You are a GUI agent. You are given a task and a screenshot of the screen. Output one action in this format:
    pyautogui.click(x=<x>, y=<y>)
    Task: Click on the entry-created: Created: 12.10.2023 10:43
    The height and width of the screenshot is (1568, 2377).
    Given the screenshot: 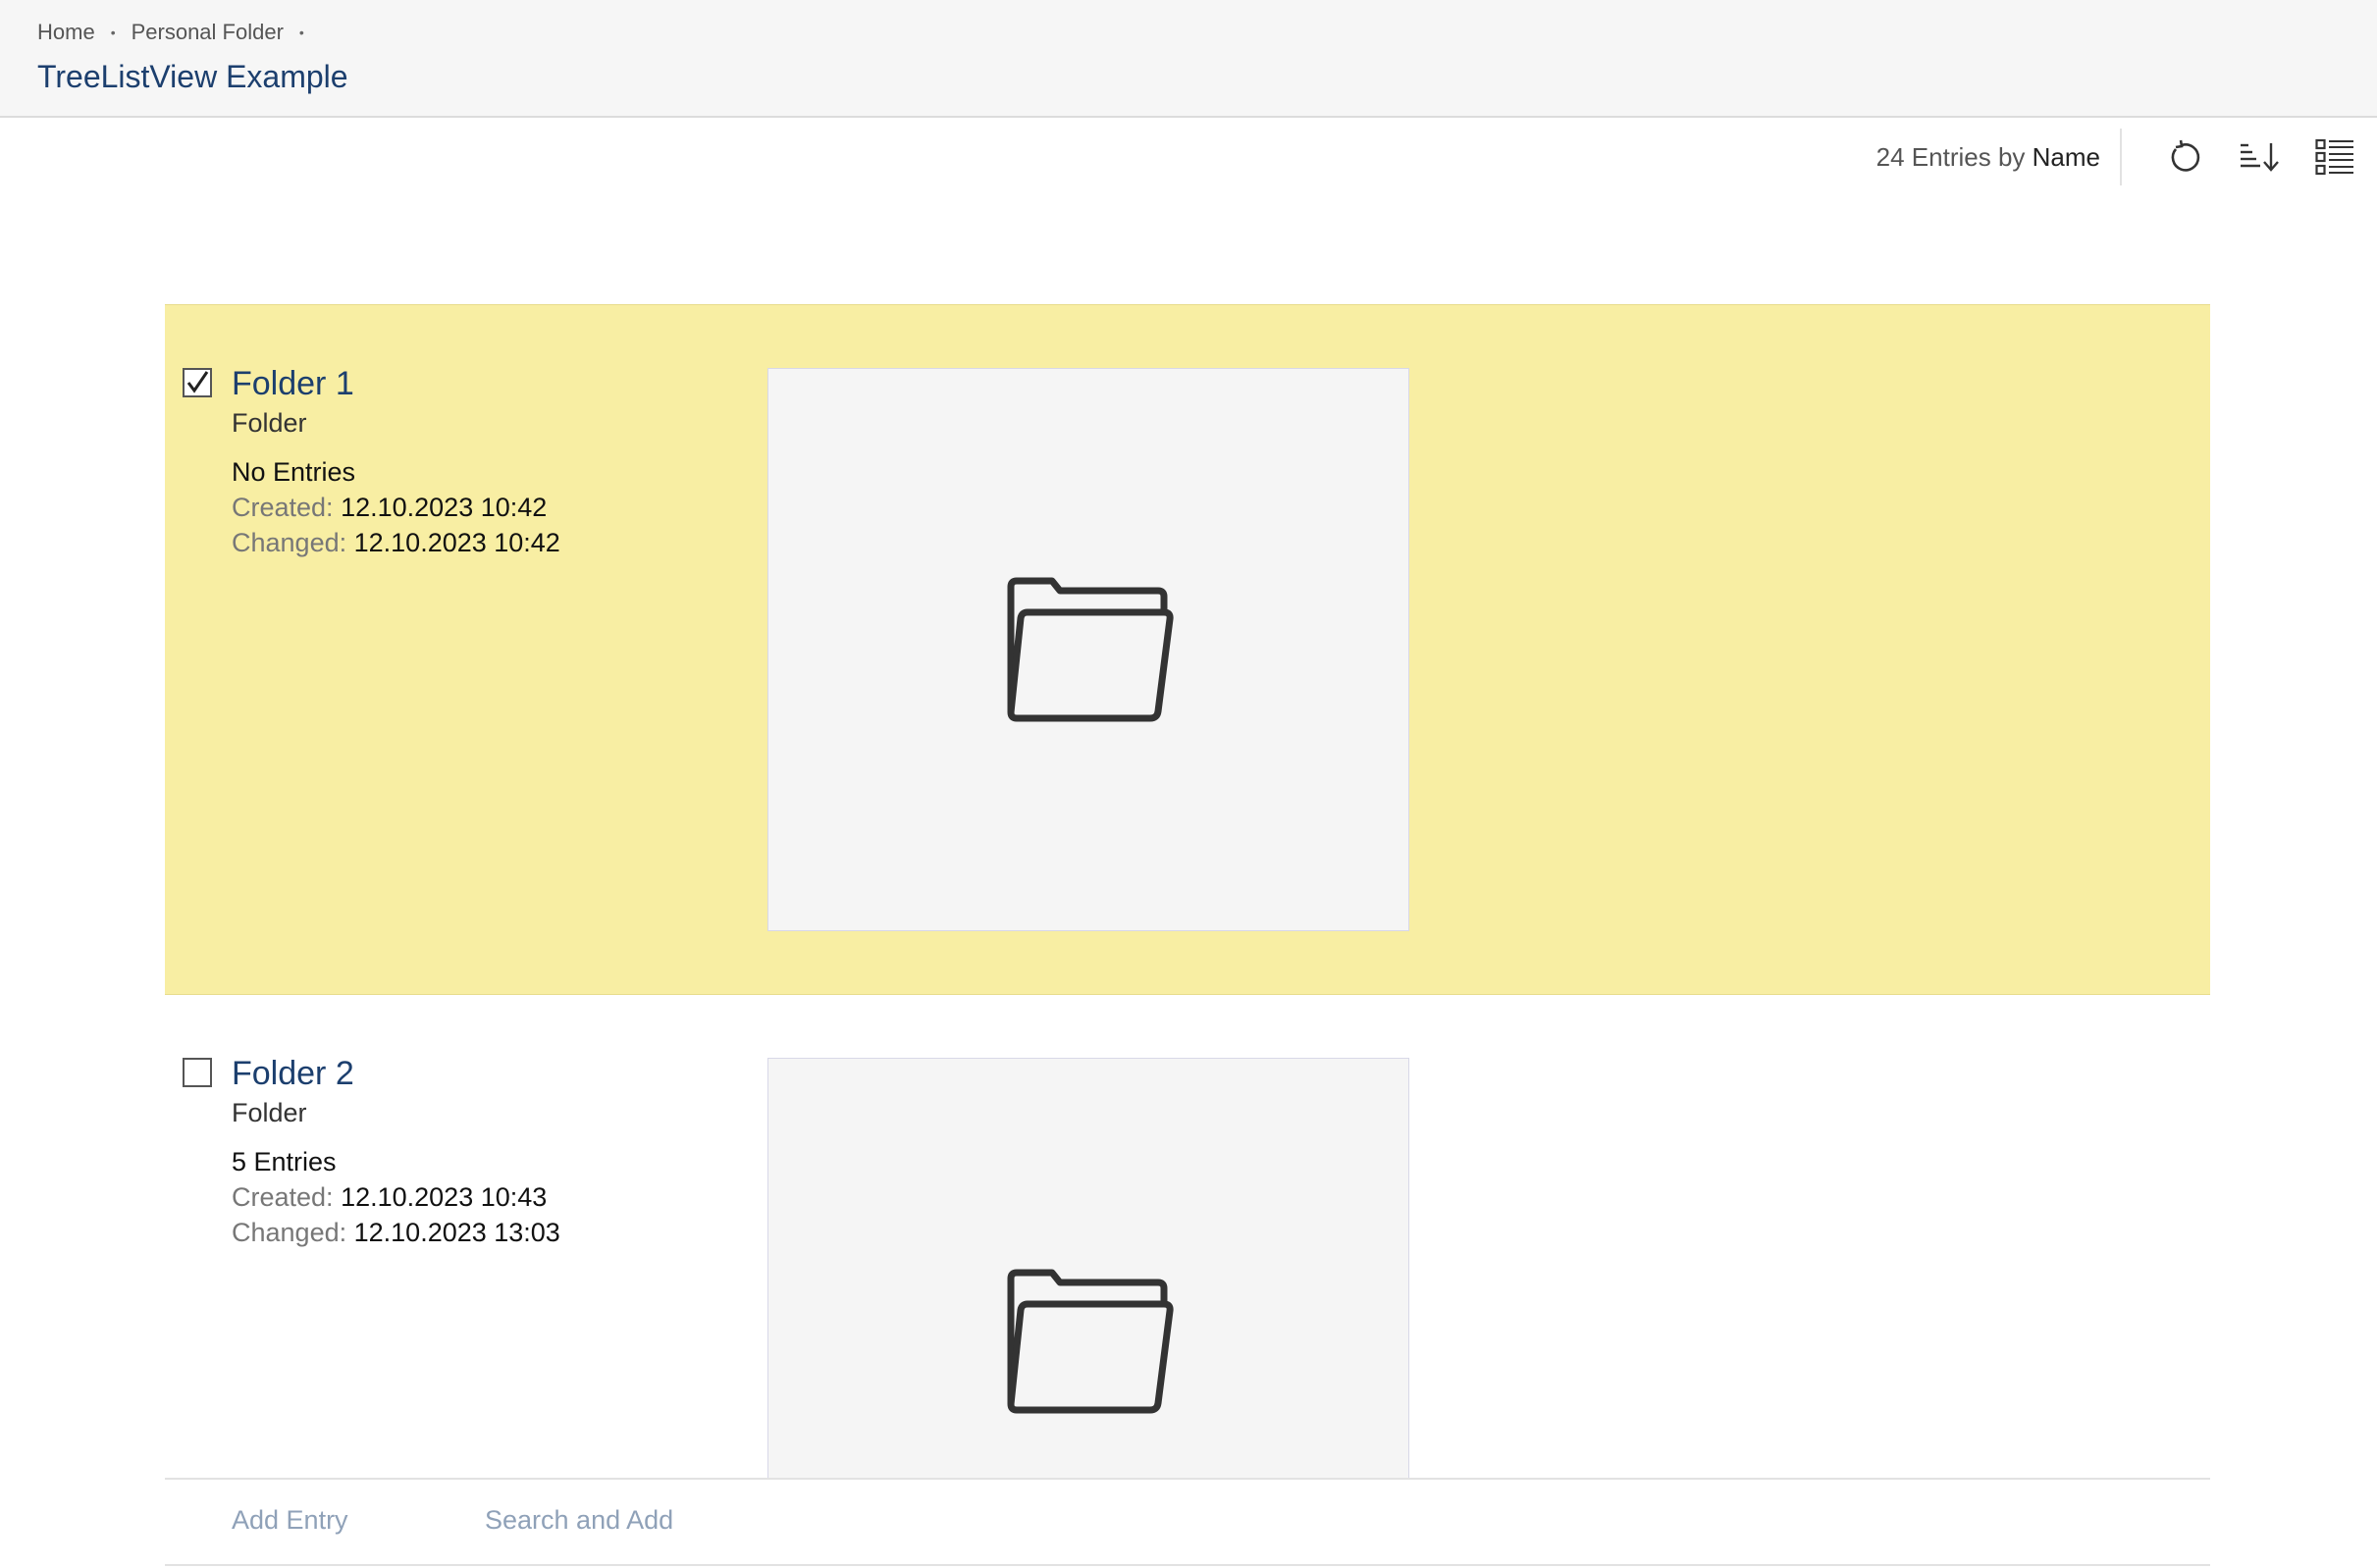 What is the action you would take?
    pyautogui.click(x=396, y=1197)
    